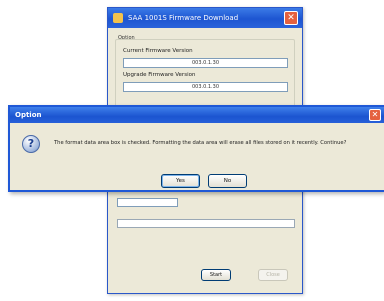 This screenshot has width=384, height=301. Describe the element at coordinates (197, 115) in the screenshot. I see `dialog-titlebar: Option ✕` at that location.